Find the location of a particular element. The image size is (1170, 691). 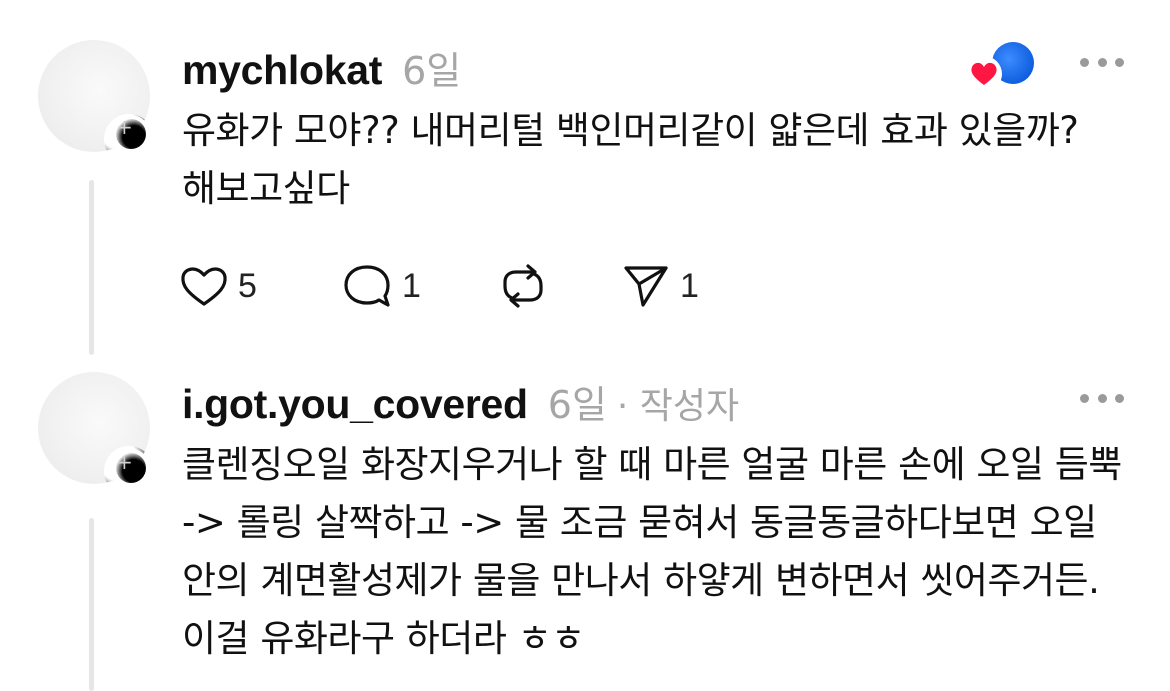

reply-button: 1 is located at coordinates (420, 286).